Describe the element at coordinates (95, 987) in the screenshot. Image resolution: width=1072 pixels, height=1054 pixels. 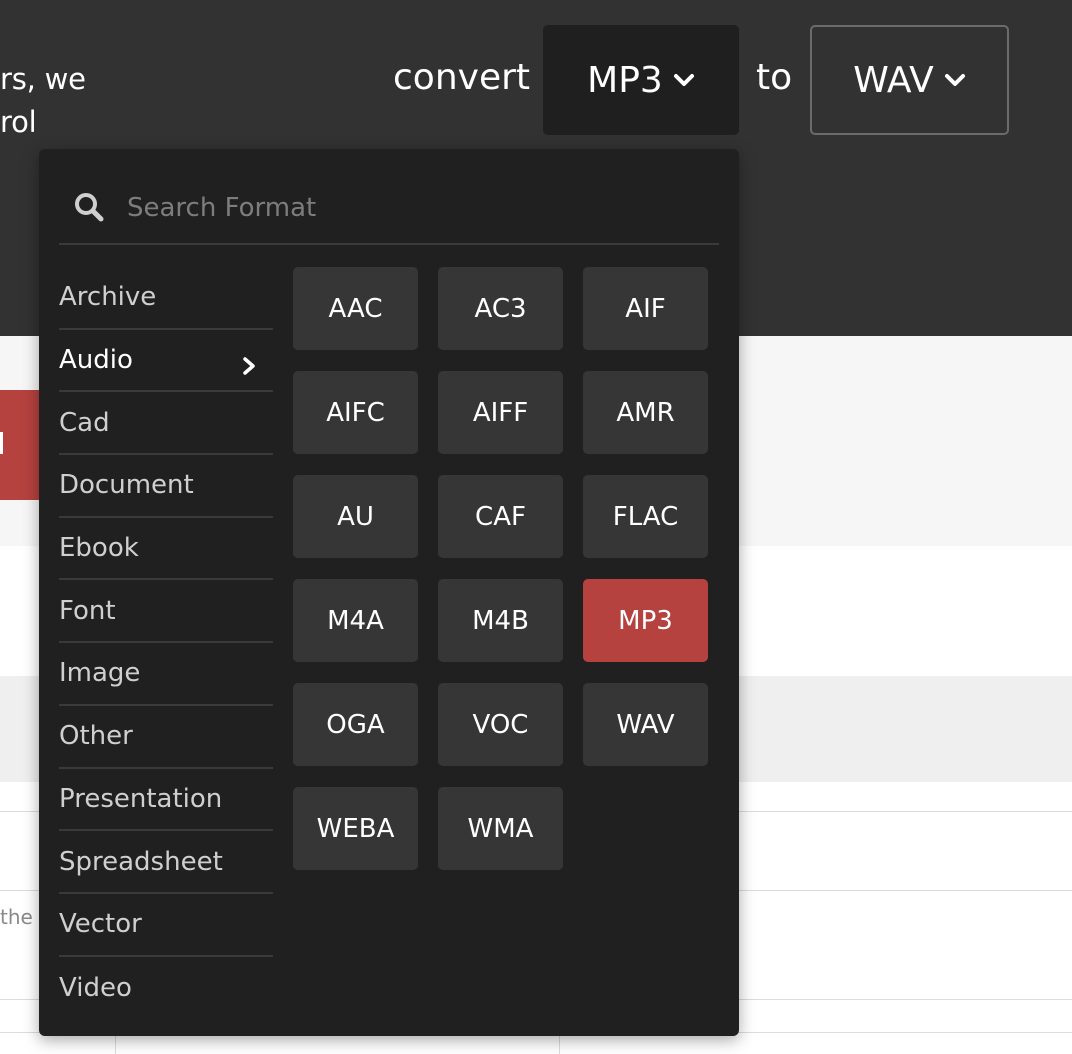
I see `category-label: Video` at that location.